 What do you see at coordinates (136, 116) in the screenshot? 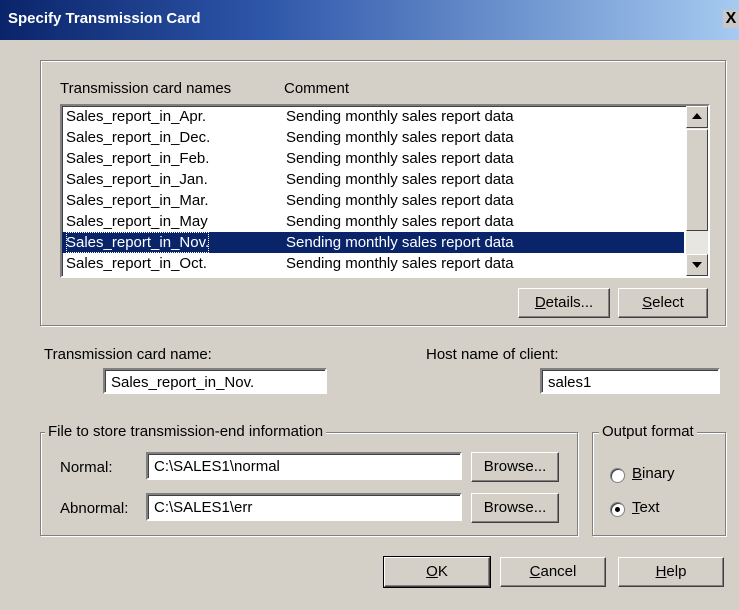
I see `card-name-cell: Sales_report_in_Apr.` at bounding box center [136, 116].